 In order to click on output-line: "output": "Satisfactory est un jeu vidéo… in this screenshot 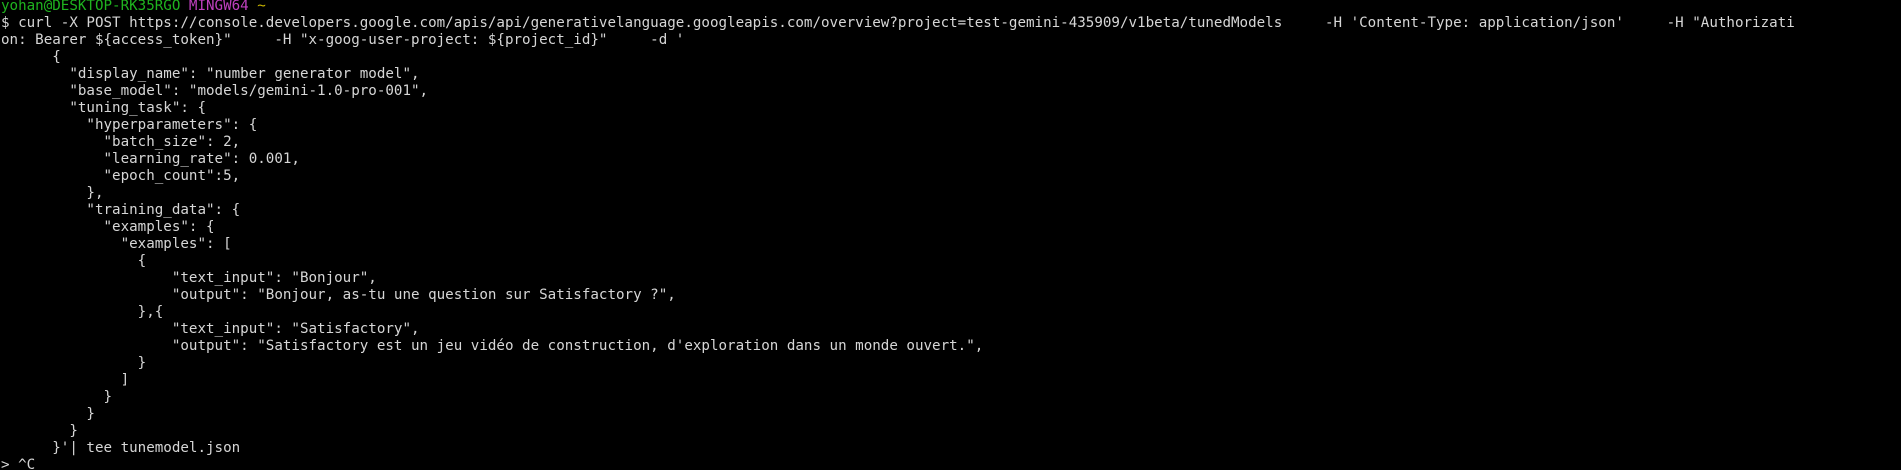, I will do `click(492, 346)`.